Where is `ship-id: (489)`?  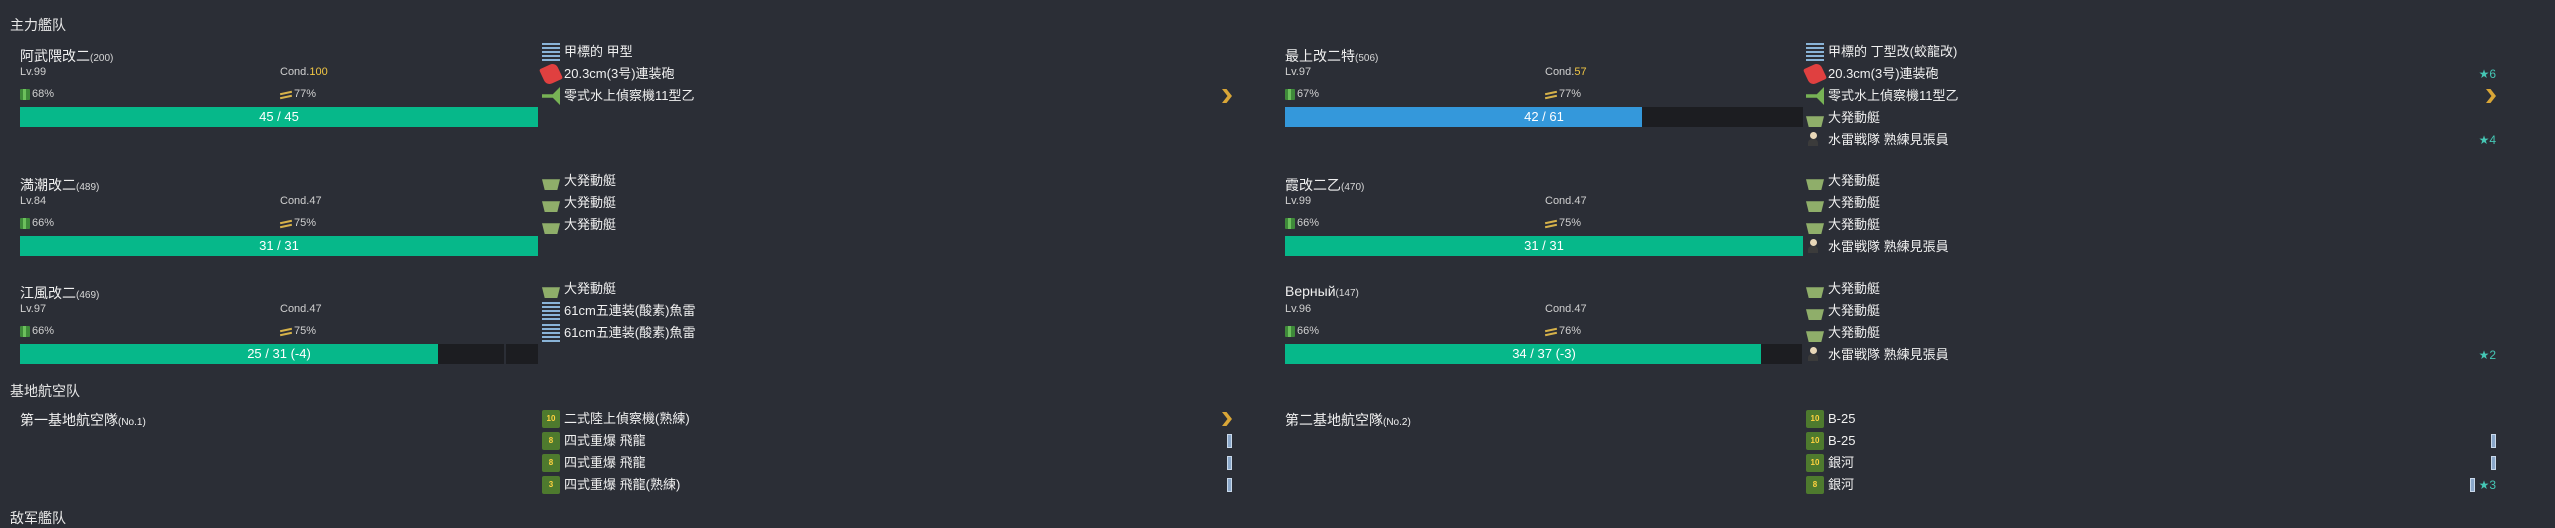
ship-id: (489) is located at coordinates (88, 187).